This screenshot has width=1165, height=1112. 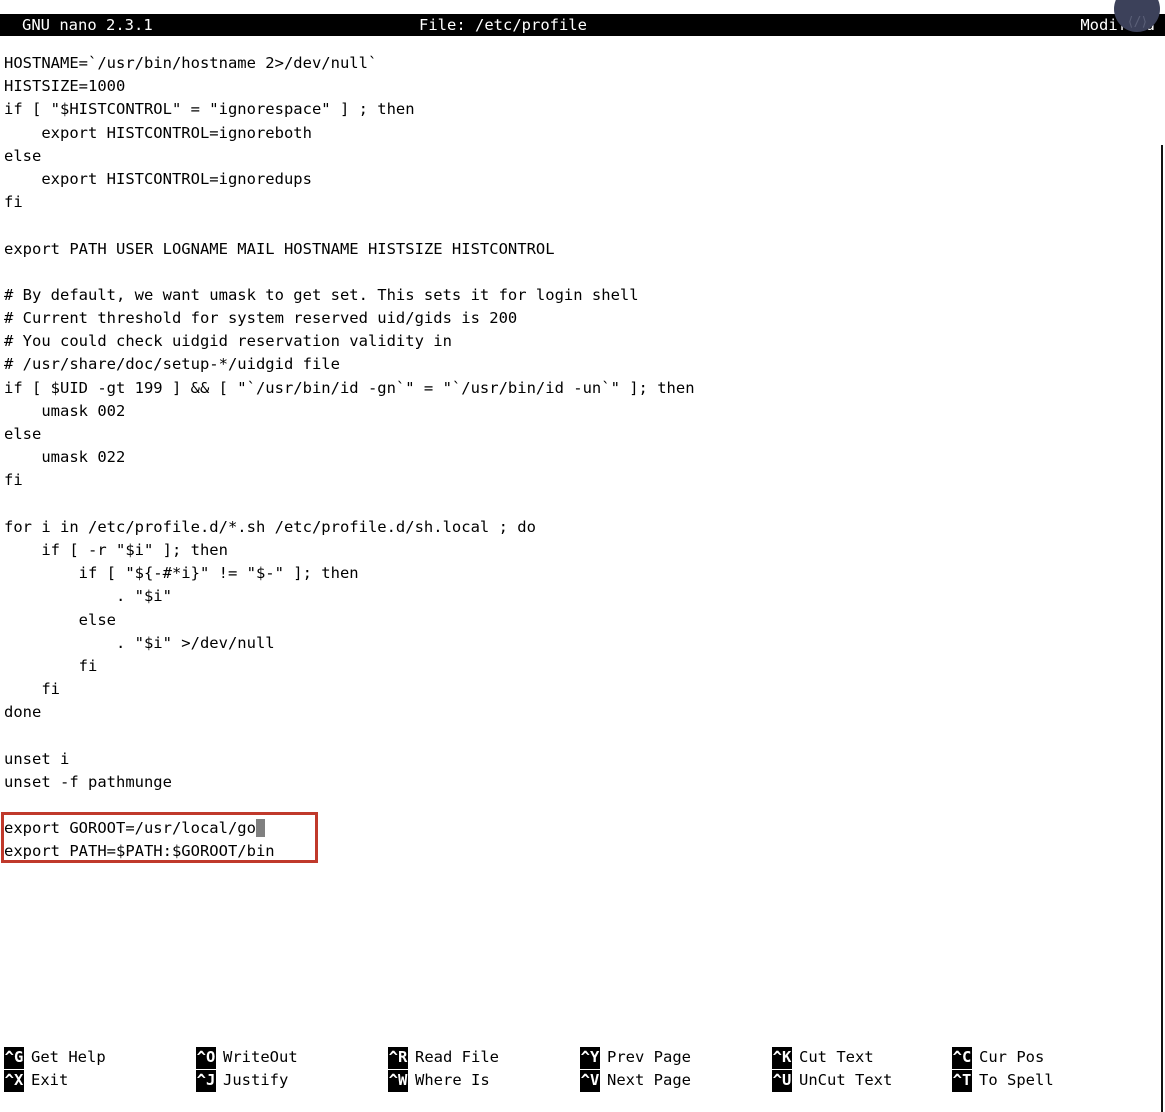 What do you see at coordinates (962, 1080) in the screenshot?
I see `shortcut-key: ^T` at bounding box center [962, 1080].